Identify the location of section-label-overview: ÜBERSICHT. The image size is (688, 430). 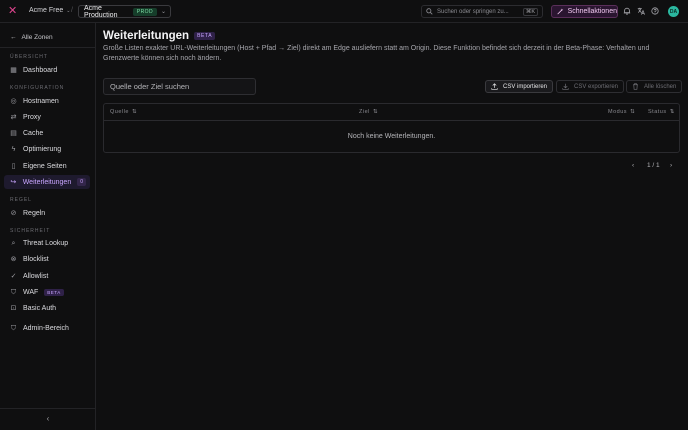
(29, 57).